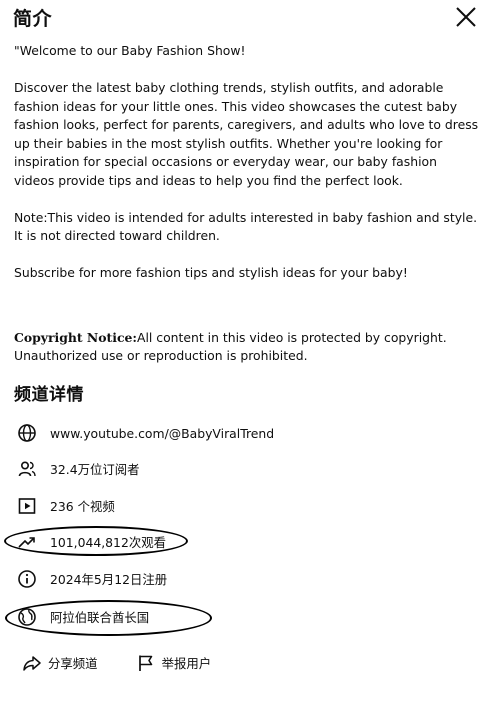  What do you see at coordinates (27, 433) in the screenshot?
I see `globe-icon` at bounding box center [27, 433].